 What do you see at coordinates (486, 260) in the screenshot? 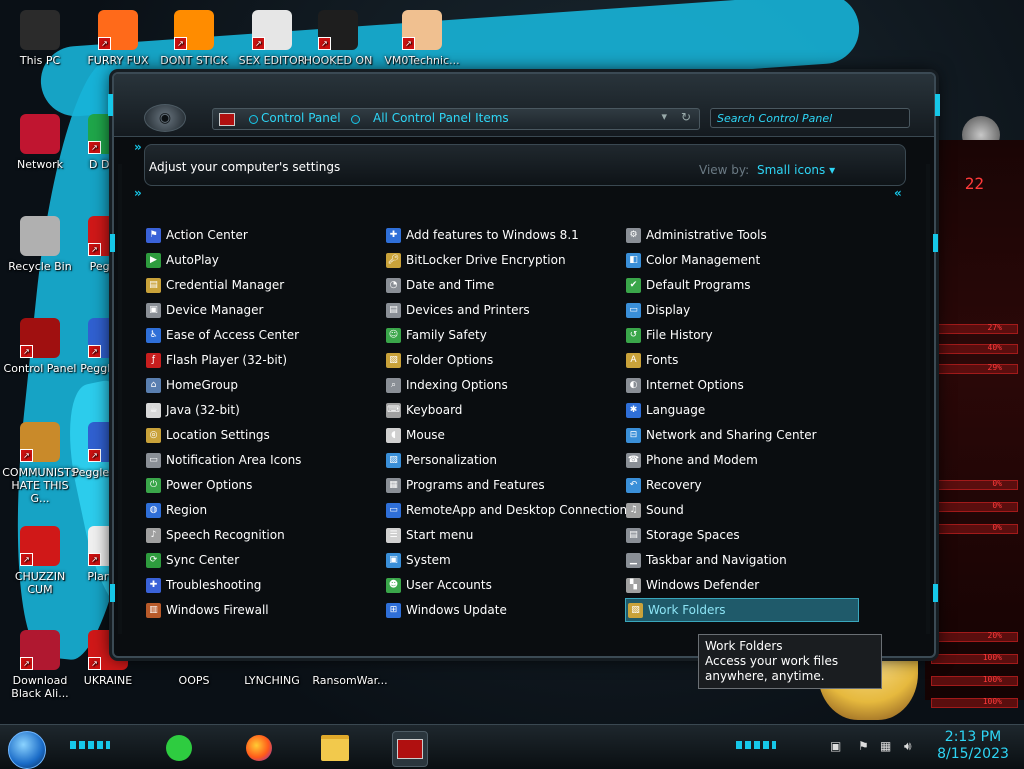
I see `cp-item-label: BitLocker Drive Encryption` at bounding box center [486, 260].